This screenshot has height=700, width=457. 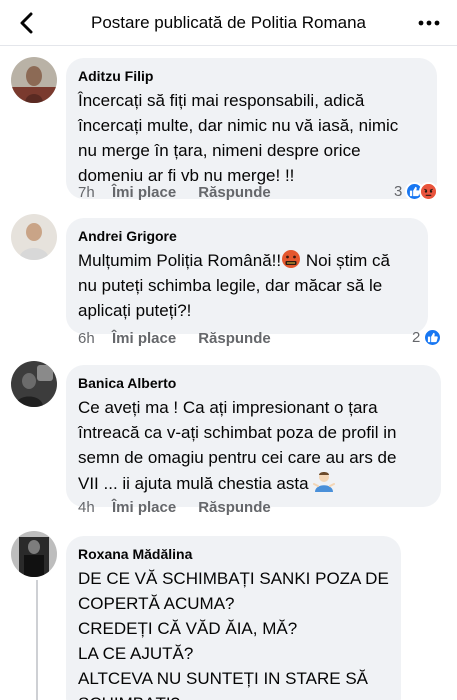 I want to click on comment-line: VII ... ii ajuta mulă chestia asta, so click(x=252, y=483).